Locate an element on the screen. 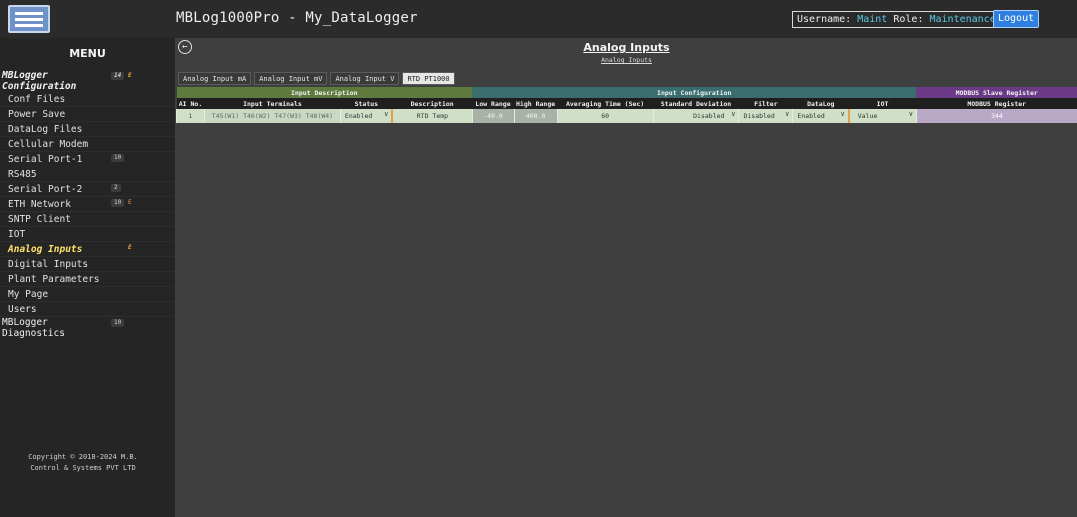 The width and height of the screenshot is (1077, 517). top-bar: MBLog1000Pro - My_DataLogger Username is located at coordinates (538, 19).